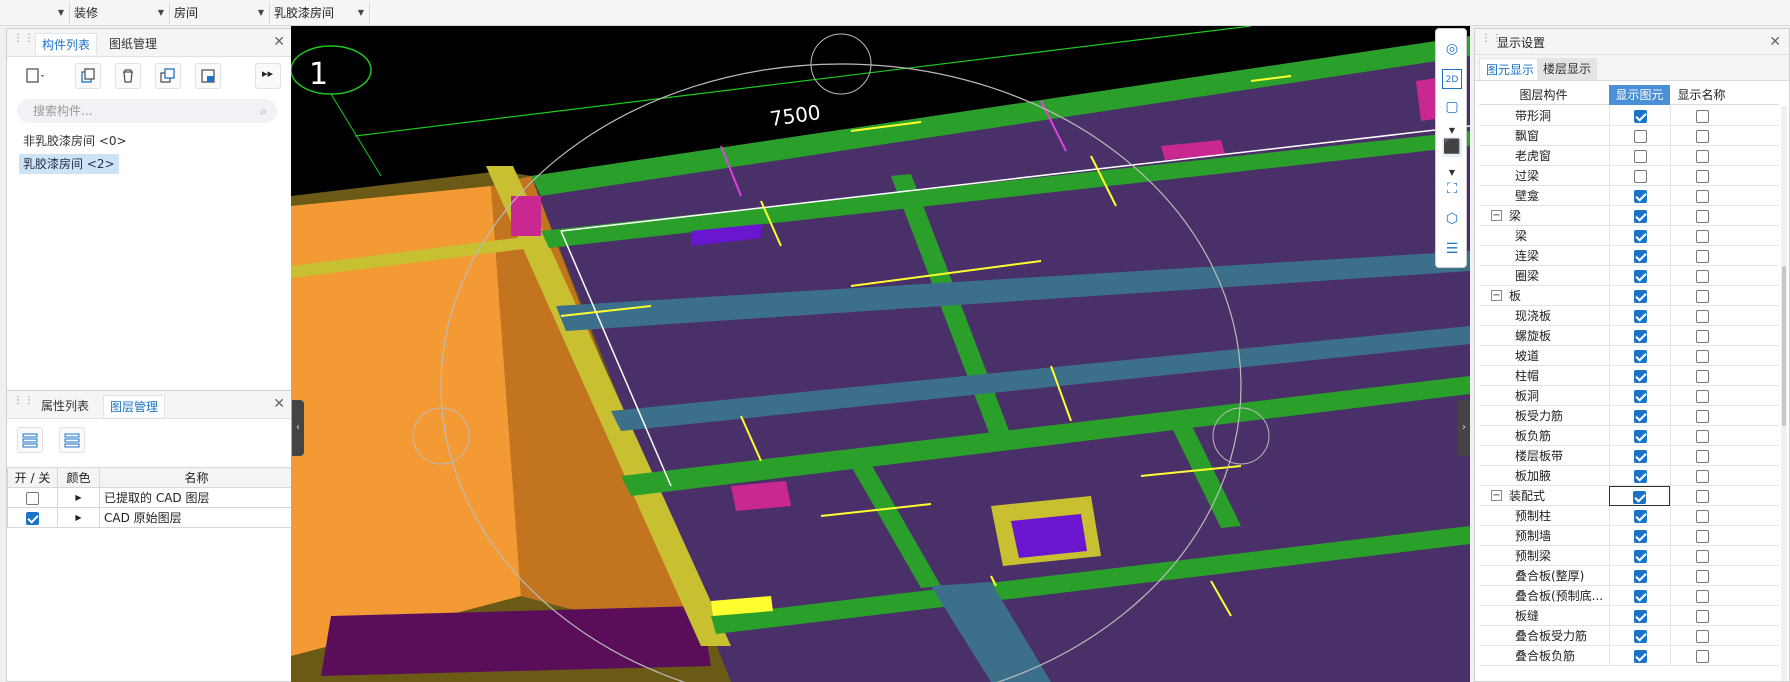 The height and width of the screenshot is (682, 1790). Describe the element at coordinates (1452, 219) in the screenshot. I see `isometric-view-icon: ⬡` at that location.